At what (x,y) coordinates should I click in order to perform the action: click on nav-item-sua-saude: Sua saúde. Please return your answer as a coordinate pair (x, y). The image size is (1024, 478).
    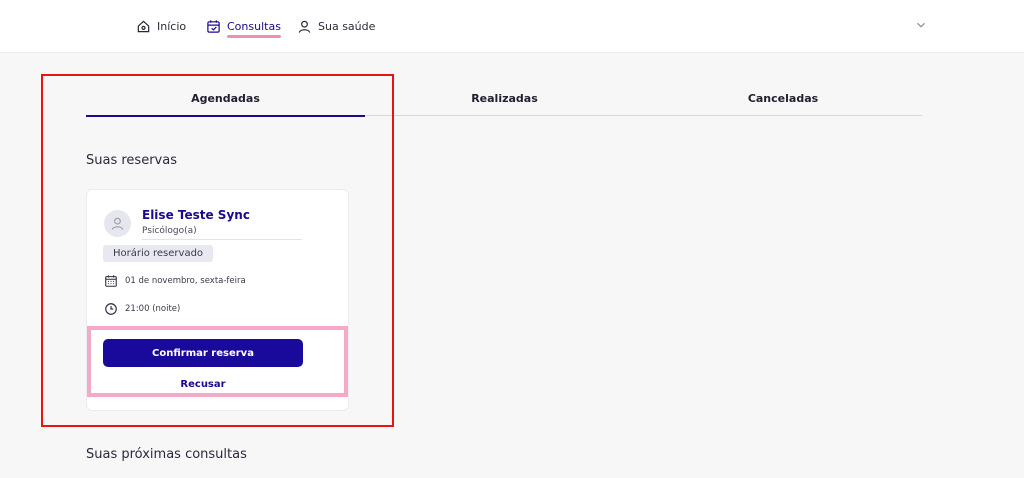
    Looking at the image, I should click on (336, 26).